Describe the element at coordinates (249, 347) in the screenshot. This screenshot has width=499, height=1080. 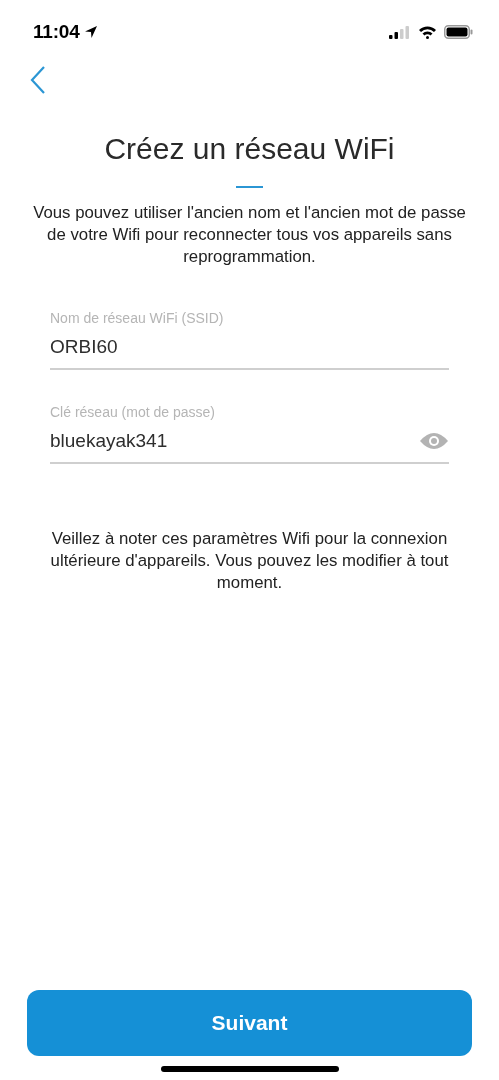
I see `network-name-field: ORBI60` at that location.